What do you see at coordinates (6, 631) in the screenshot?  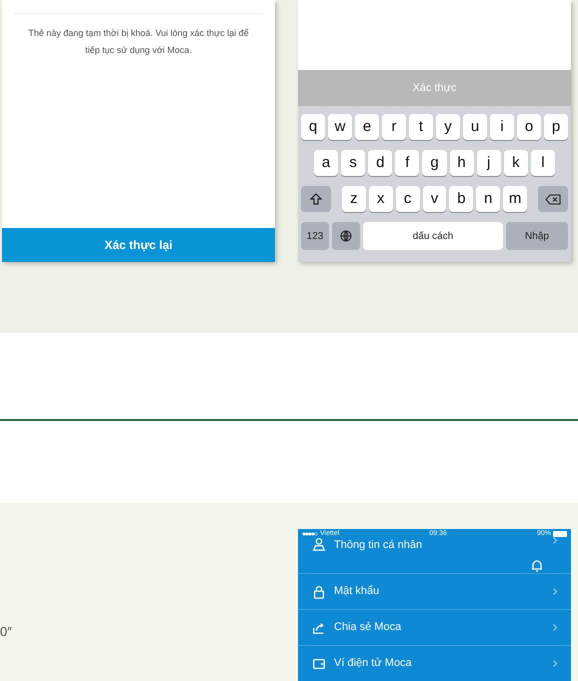 I see `text-fragment: 0″` at bounding box center [6, 631].